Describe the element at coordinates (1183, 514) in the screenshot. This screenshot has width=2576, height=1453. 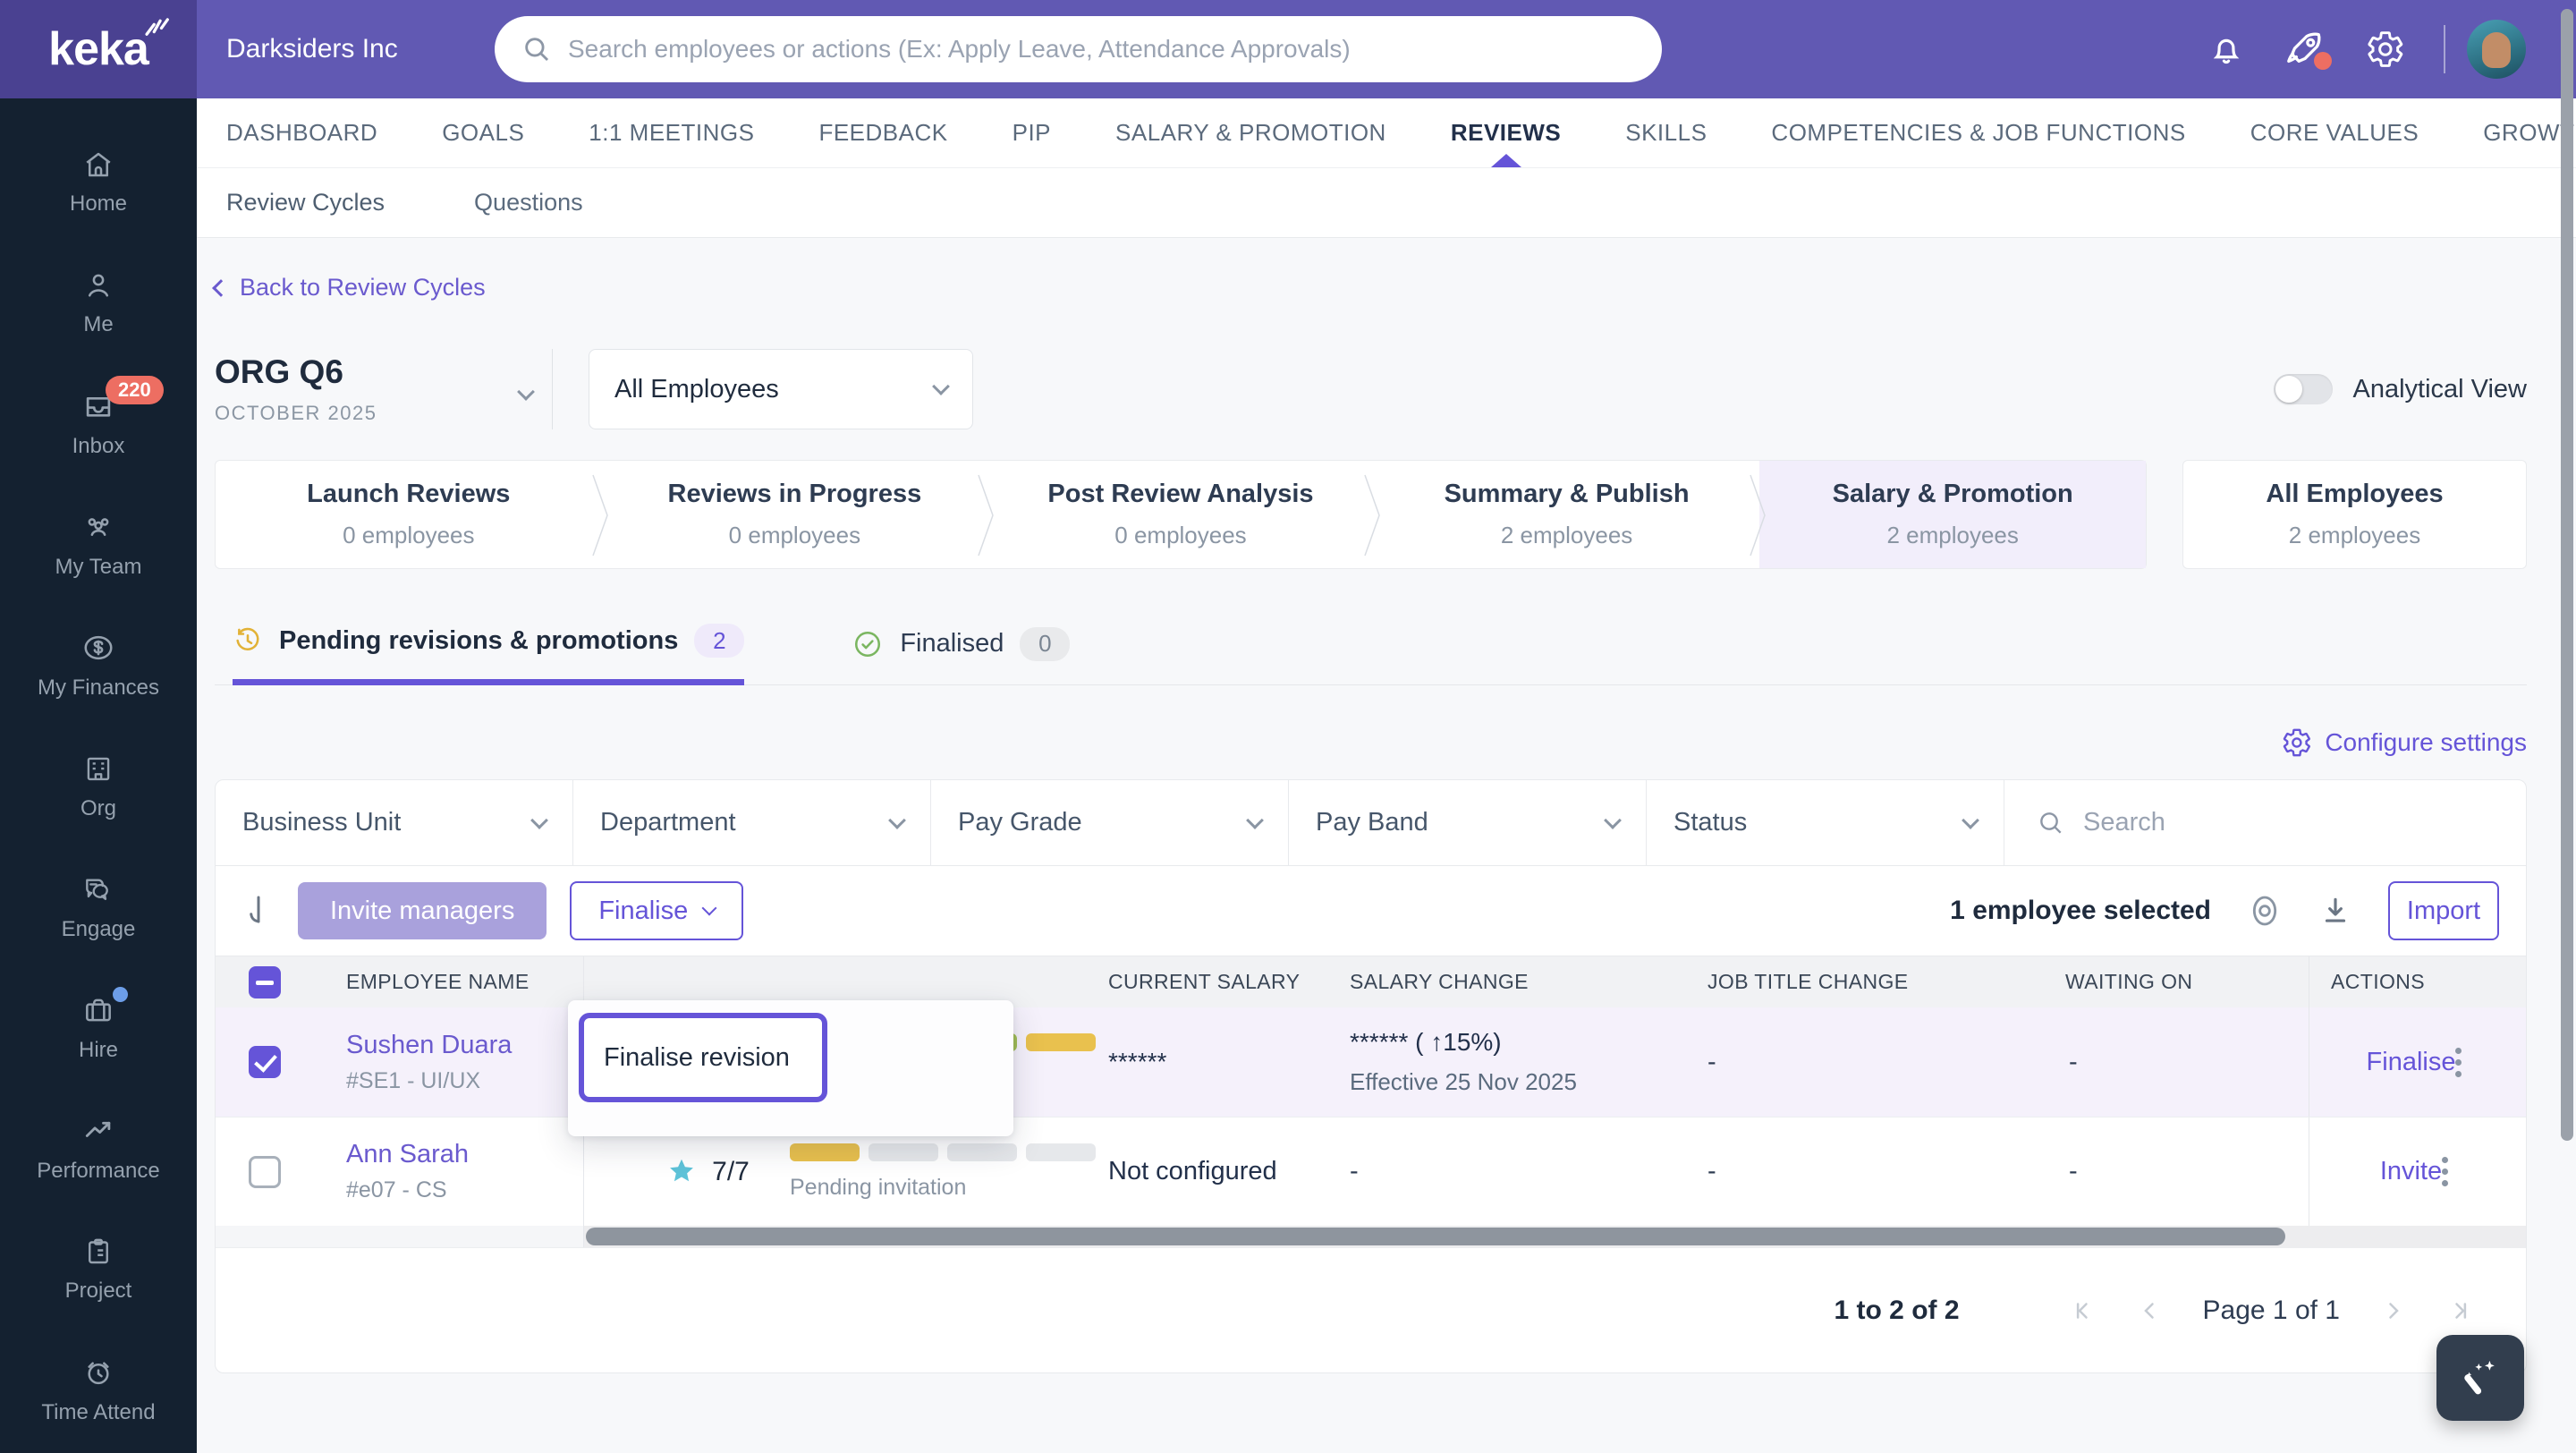
I see `stage-post-review-analysis: Post Review Analysis 0 employees` at that location.